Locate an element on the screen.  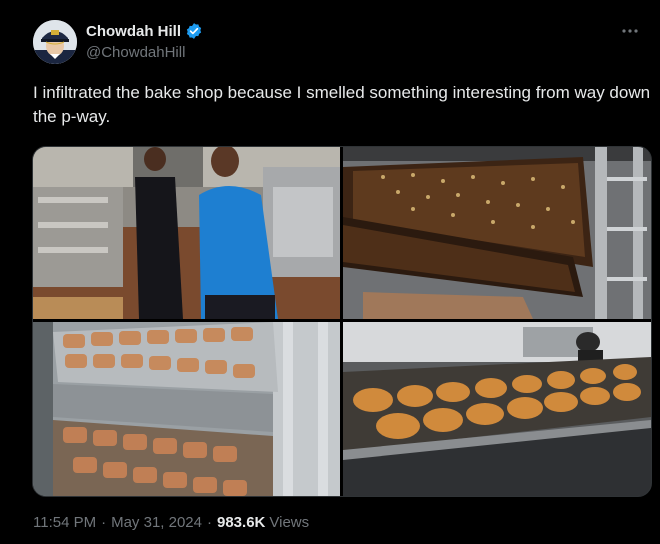
timestamp-time: 11:54 PM is located at coordinates (64, 522).